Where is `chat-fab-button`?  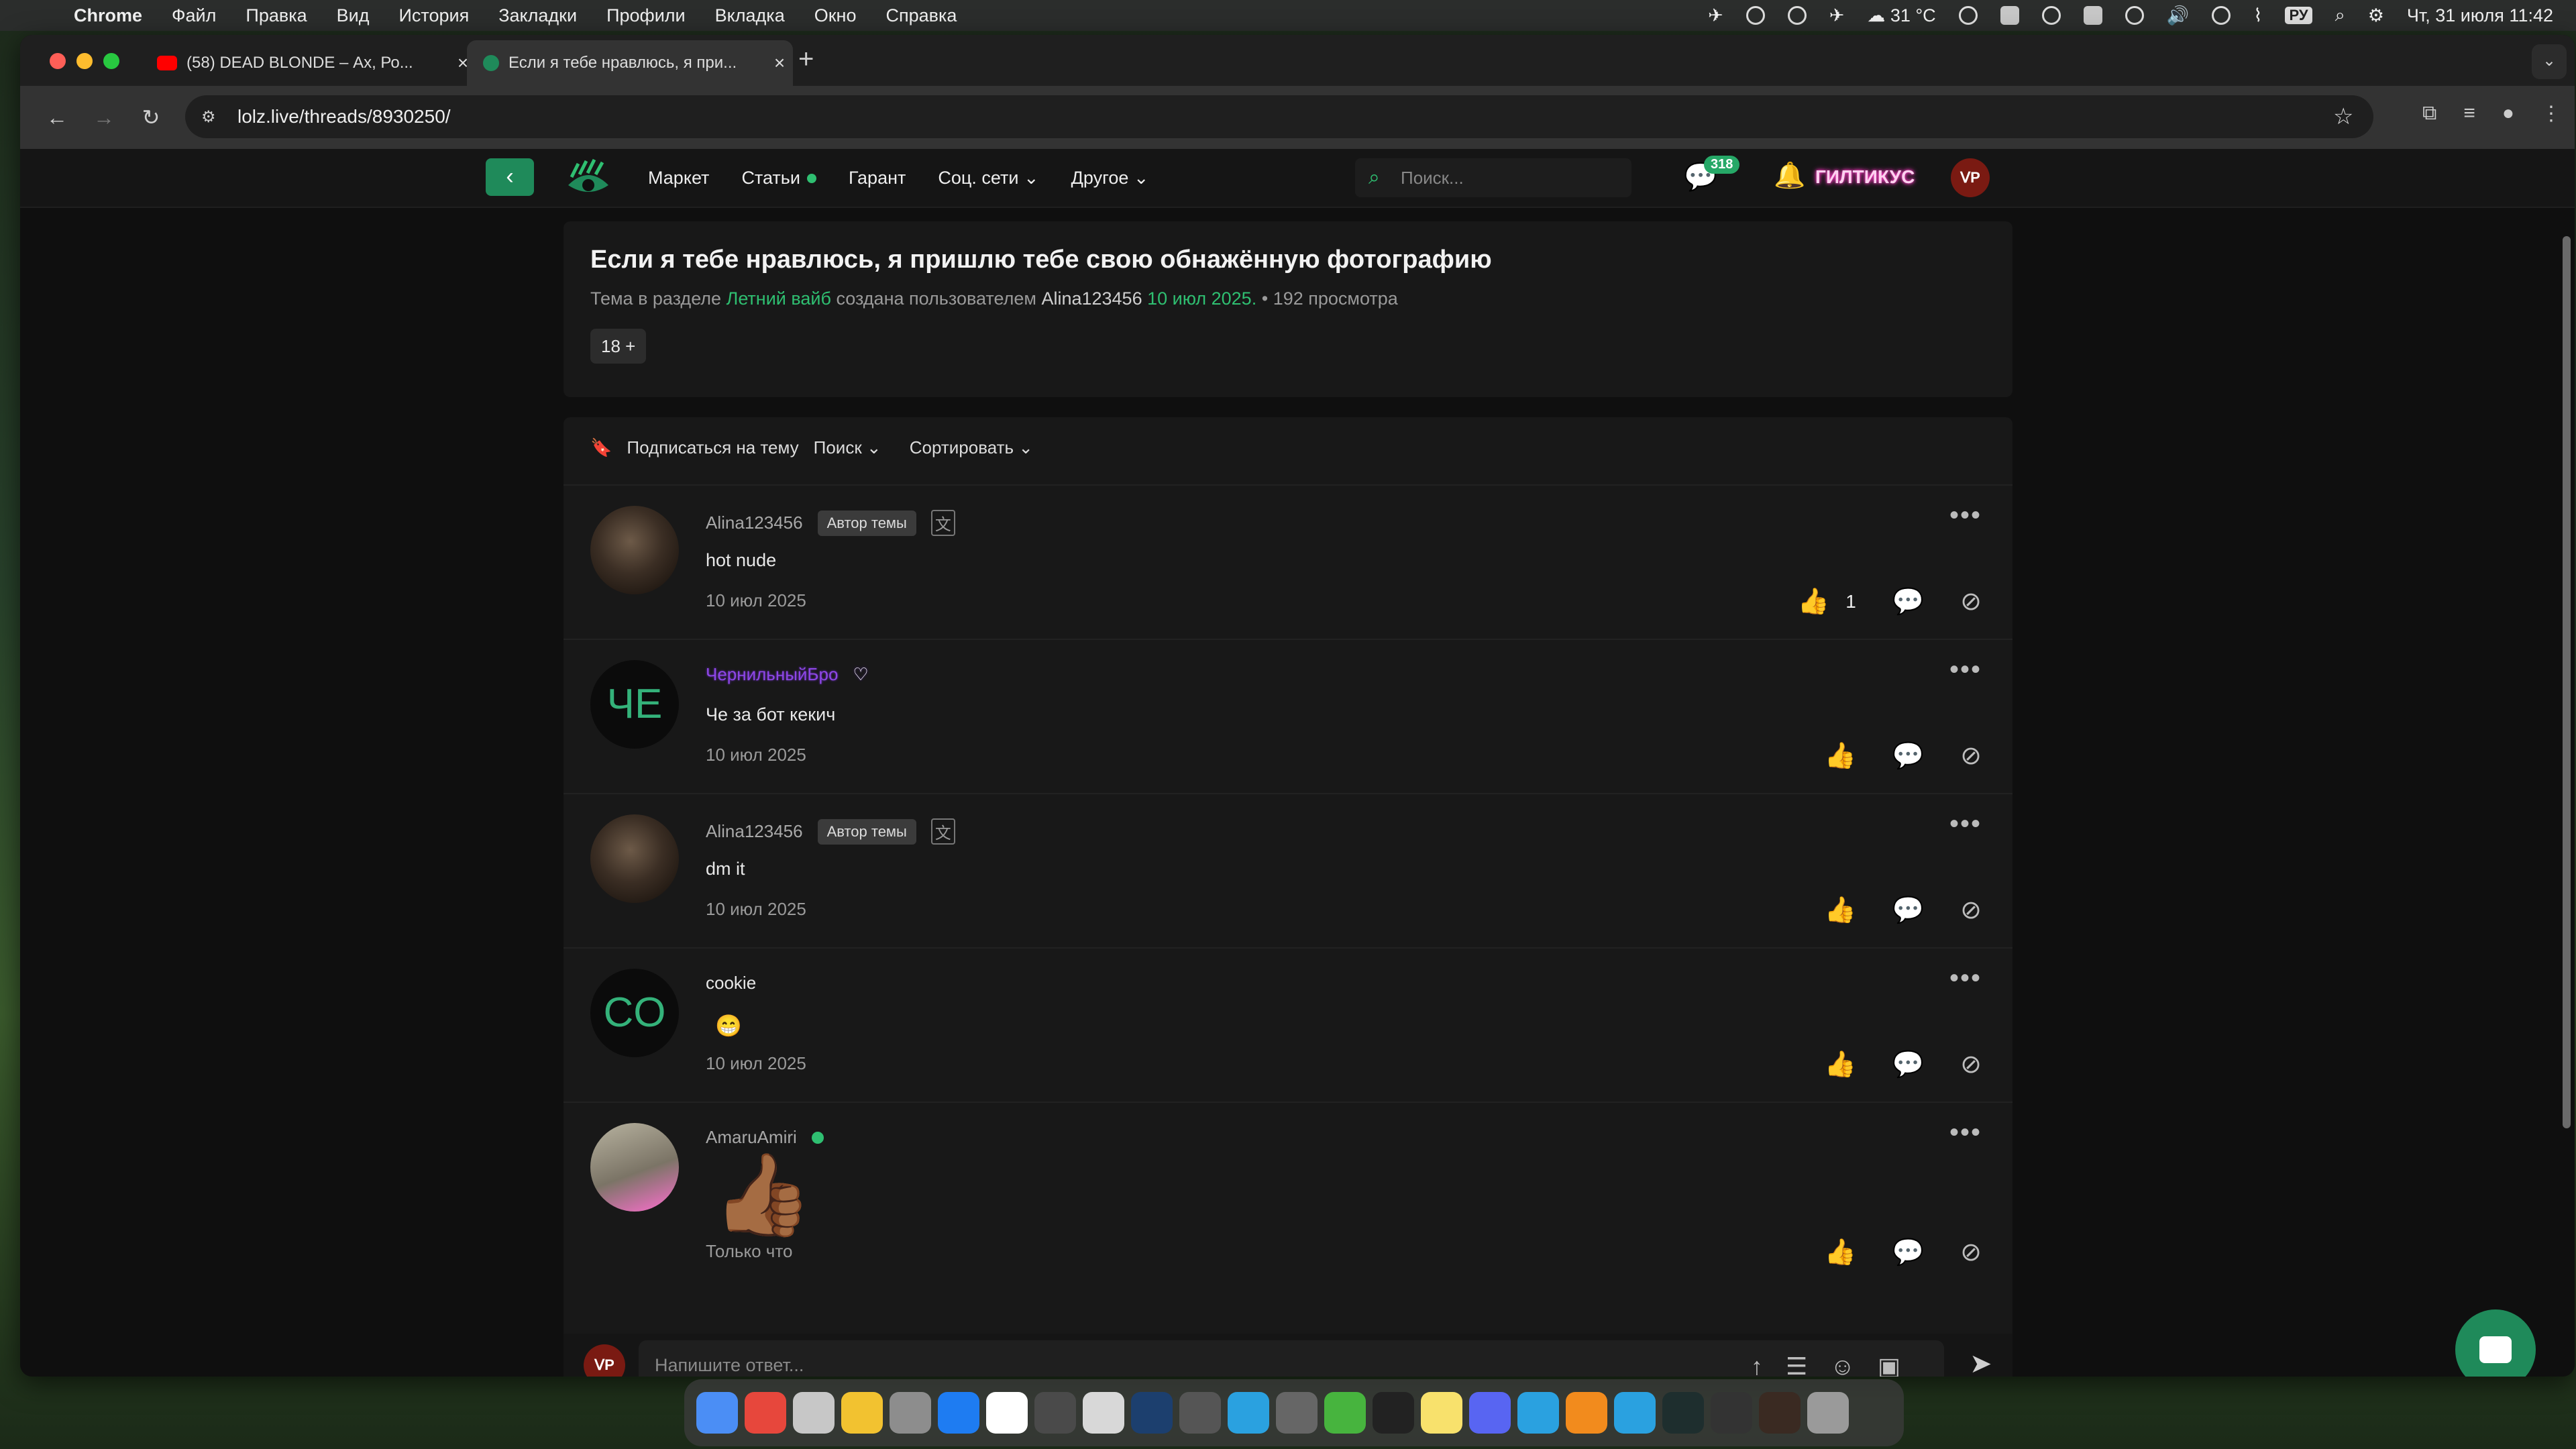
chat-fab-button is located at coordinates (2495, 1343).